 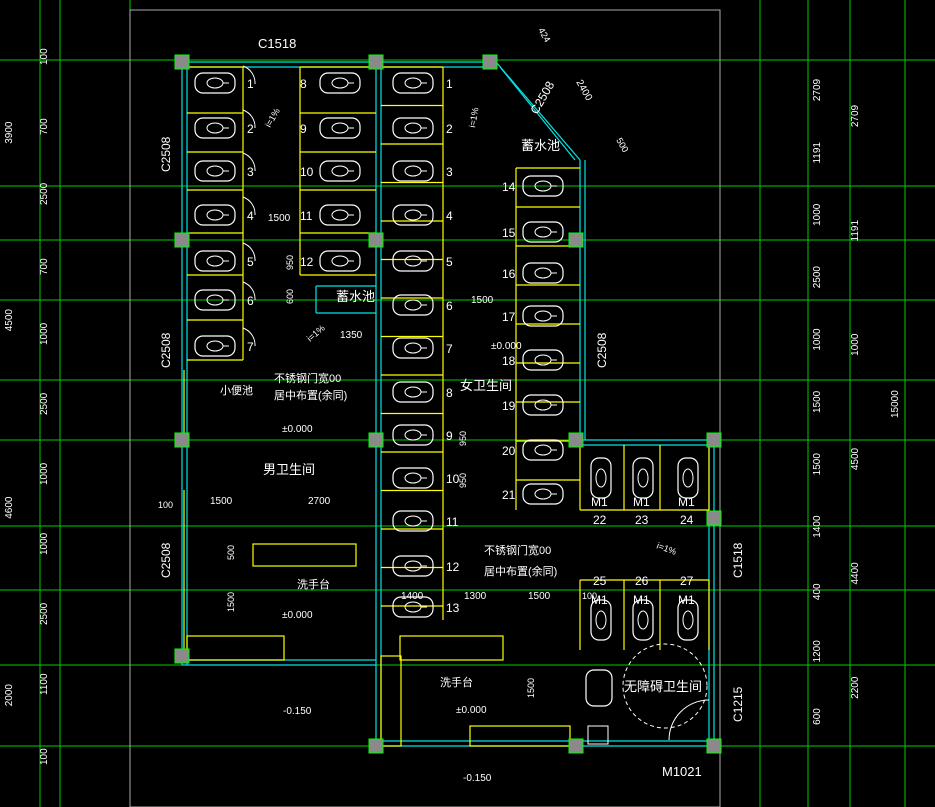 What do you see at coordinates (855, 573) in the screenshot?
I see `dimension-text: 4400` at bounding box center [855, 573].